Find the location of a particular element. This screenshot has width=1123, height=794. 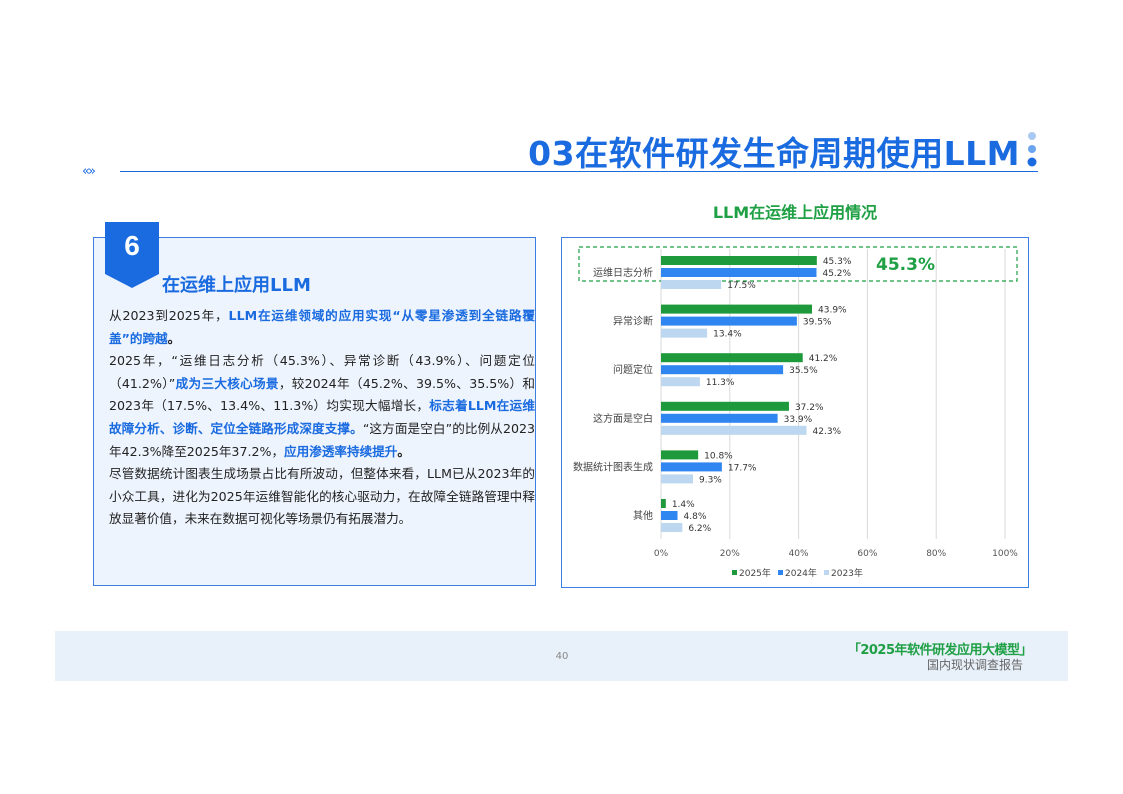

data-label: 4.8% is located at coordinates (695, 517).